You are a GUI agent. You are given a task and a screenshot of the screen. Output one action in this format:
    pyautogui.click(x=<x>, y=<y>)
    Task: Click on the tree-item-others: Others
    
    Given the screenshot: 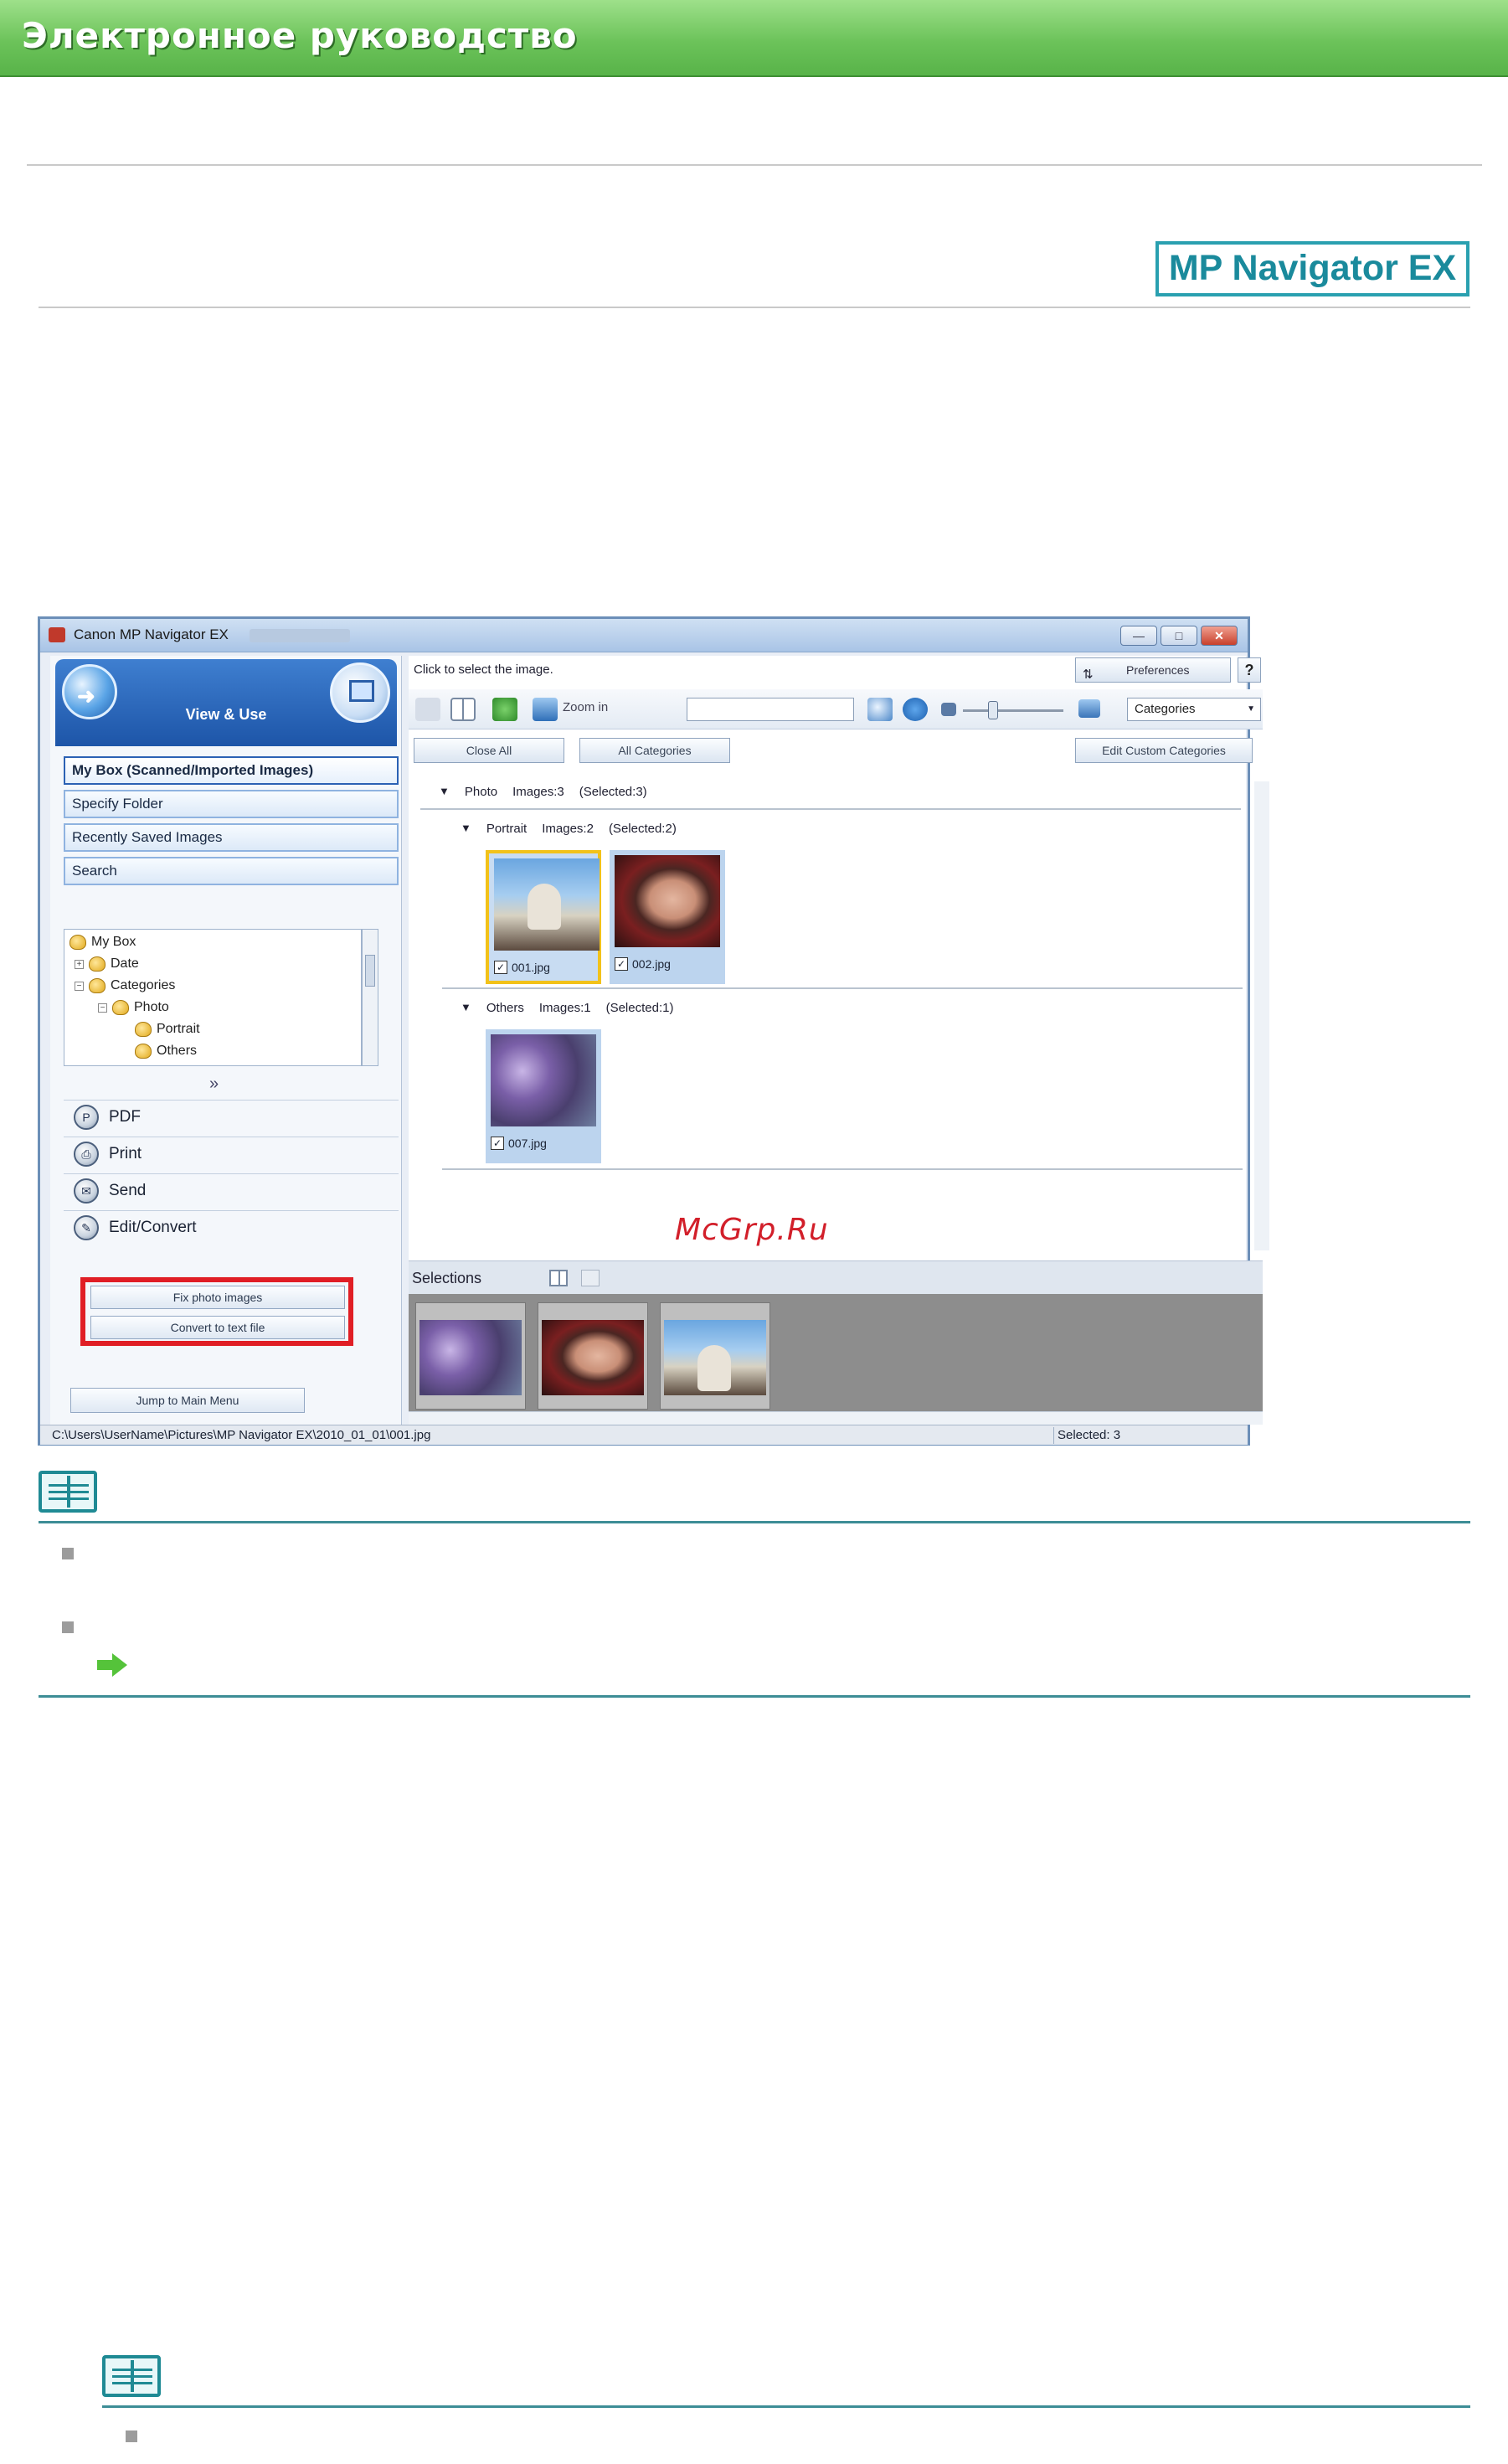 What is the action you would take?
    pyautogui.click(x=166, y=1051)
    